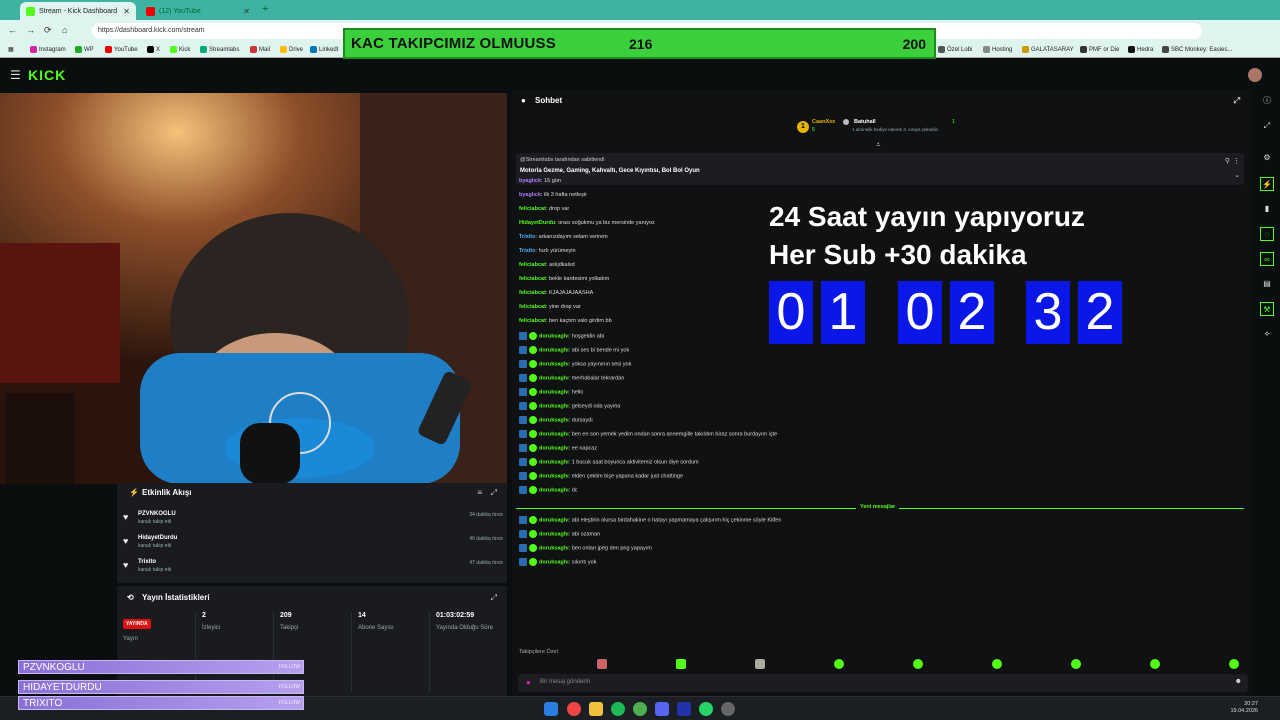 Image resolution: width=1280 pixels, height=720 pixels. I want to click on chrome-alt-icon, so click(640, 709).